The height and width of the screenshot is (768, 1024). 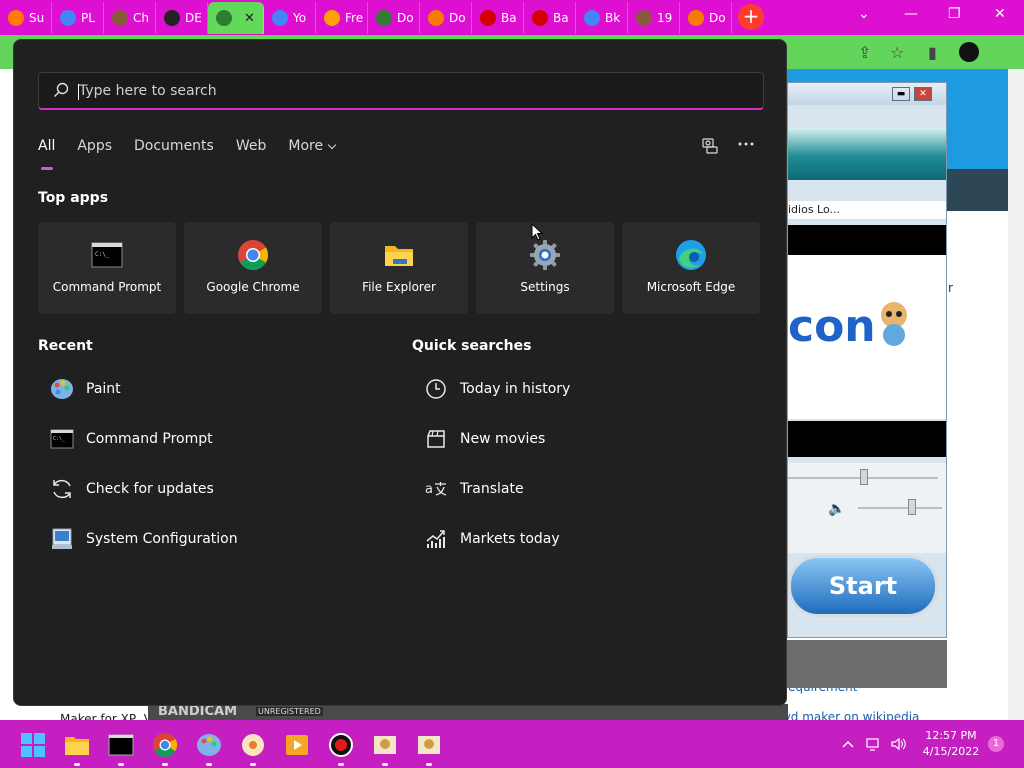 What do you see at coordinates (898, 744) in the screenshot?
I see `volume-icon` at bounding box center [898, 744].